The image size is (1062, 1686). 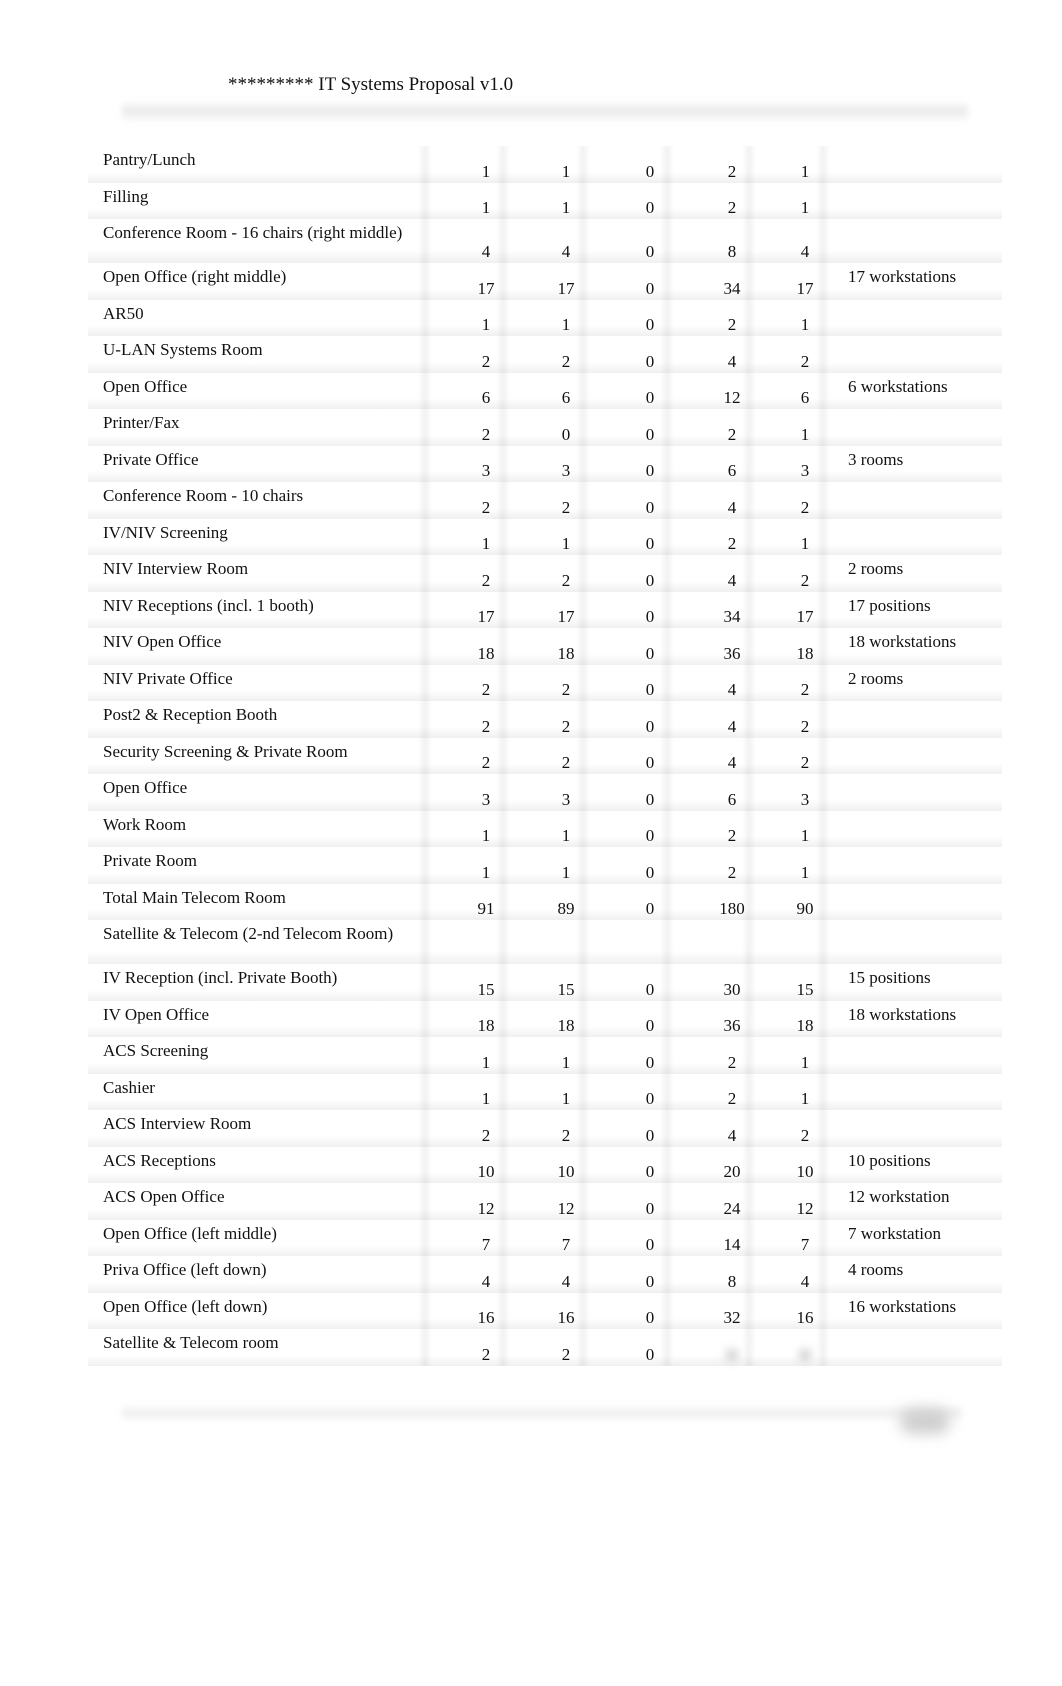 I want to click on document-title: ********* IT Systems Proposal v1.0, so click(x=371, y=84).